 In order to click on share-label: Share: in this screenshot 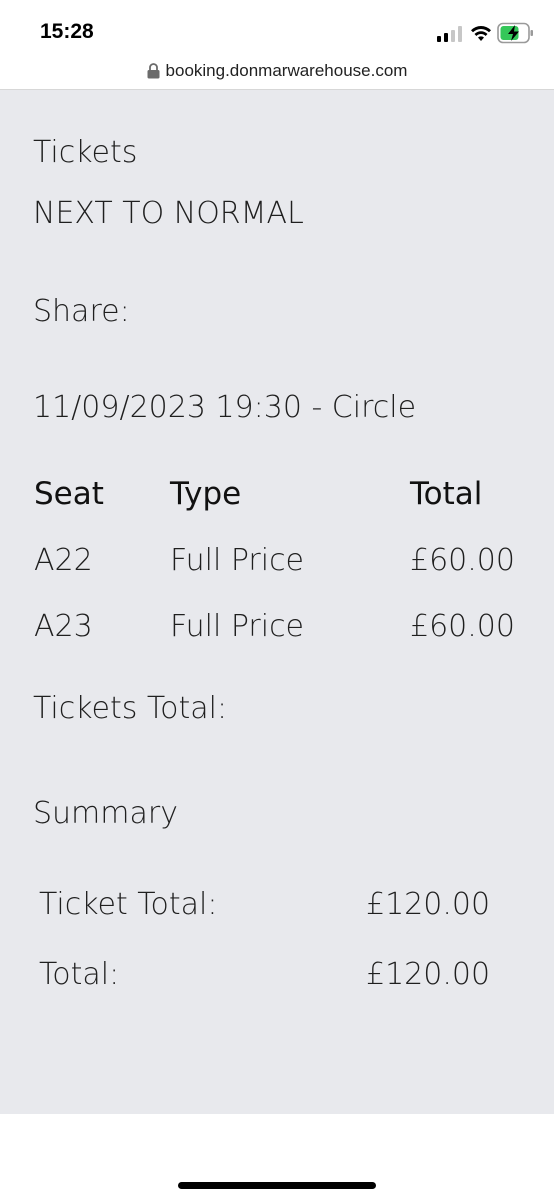, I will do `click(81, 311)`.